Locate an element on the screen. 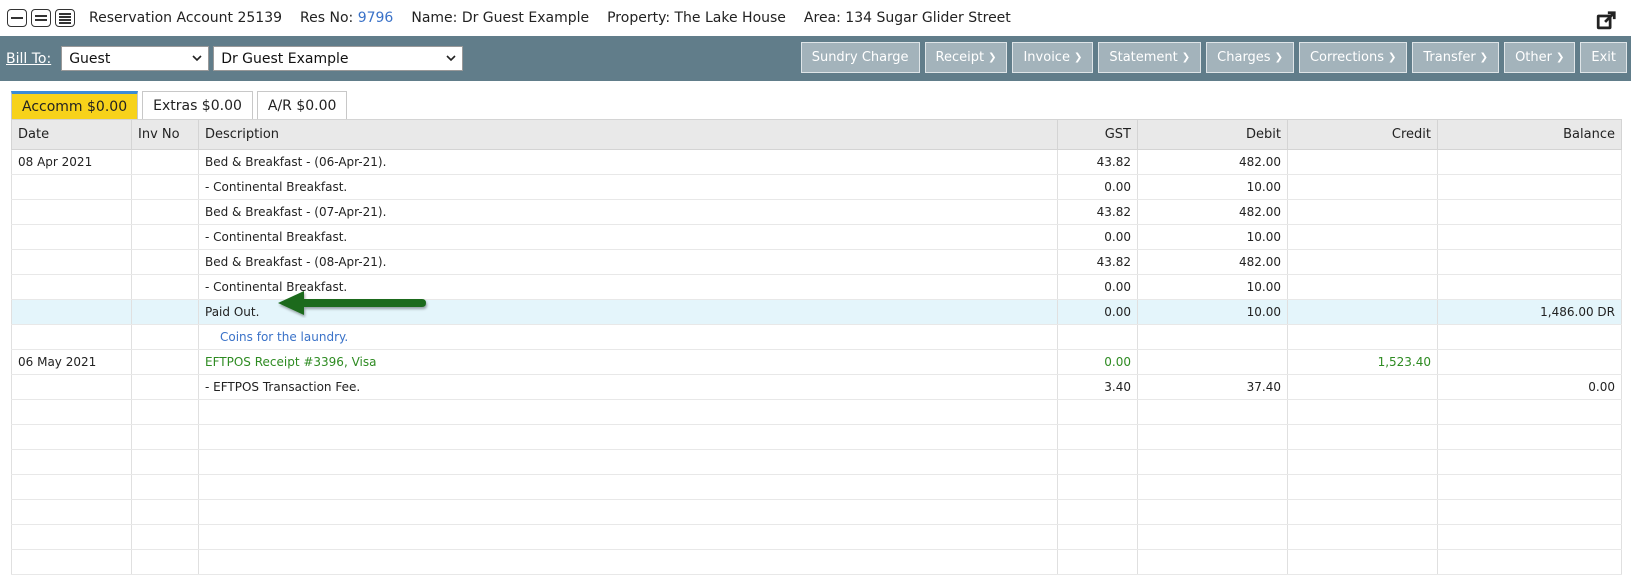 Image resolution: width=1631 pixels, height=581 pixels. col-date: Date is located at coordinates (71, 134).